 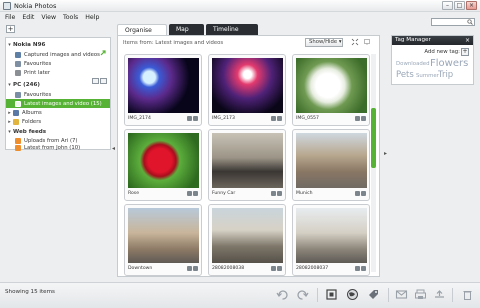 What do you see at coordinates (58, 147) in the screenshot?
I see `tree-item-latest-john: Latest from John (10)` at bounding box center [58, 147].